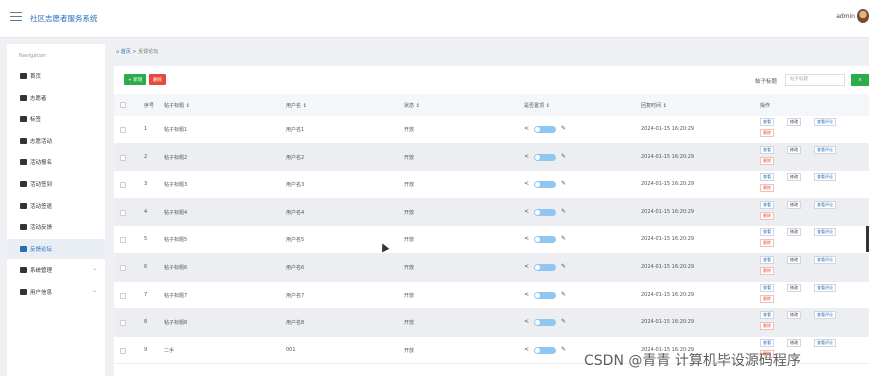  I want to click on search-button: ⌕, so click(860, 80).